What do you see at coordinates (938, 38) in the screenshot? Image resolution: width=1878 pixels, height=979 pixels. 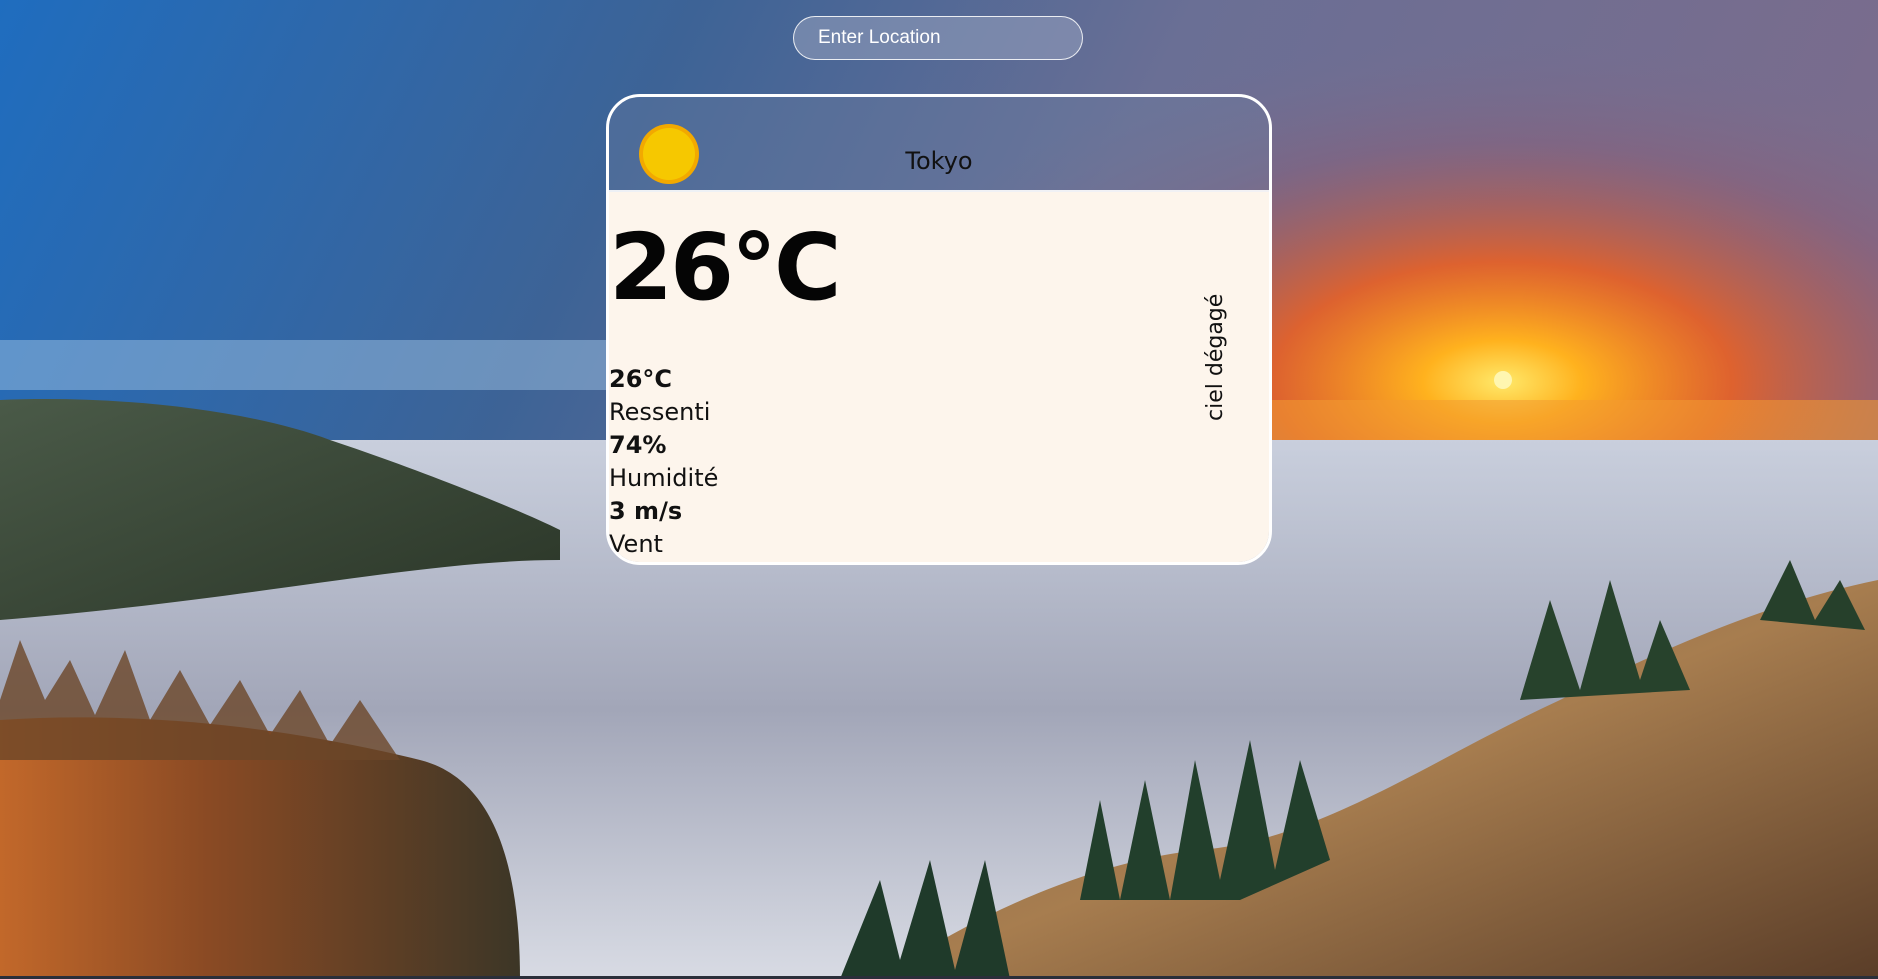 I see `location-search-input` at bounding box center [938, 38].